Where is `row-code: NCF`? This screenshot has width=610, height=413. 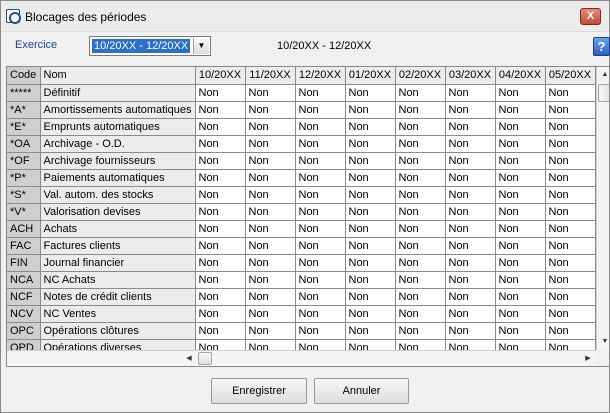 row-code: NCF is located at coordinates (24, 297).